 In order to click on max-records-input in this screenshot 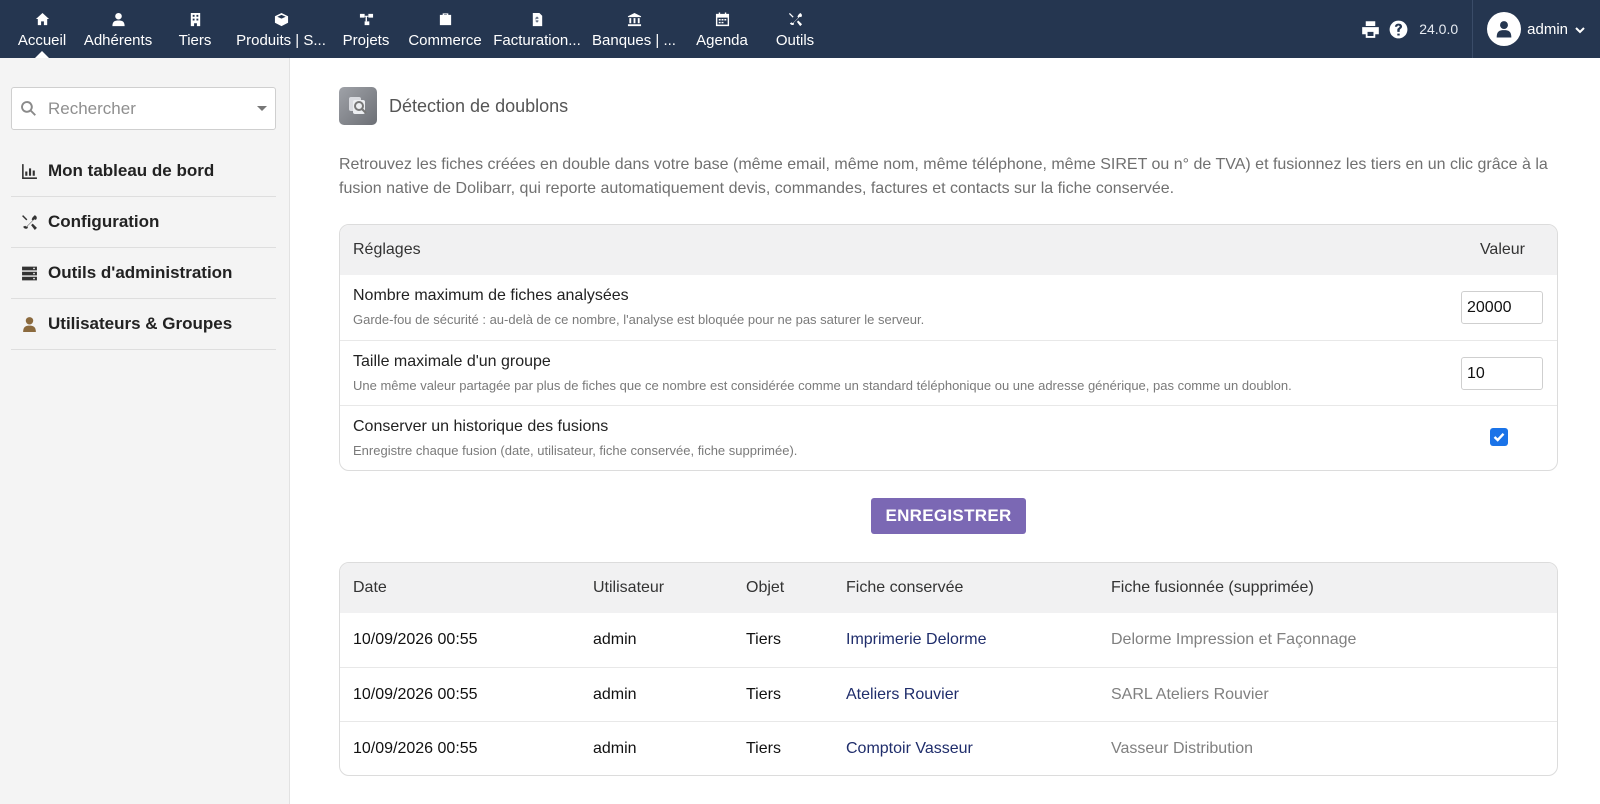, I will do `click(1502, 307)`.